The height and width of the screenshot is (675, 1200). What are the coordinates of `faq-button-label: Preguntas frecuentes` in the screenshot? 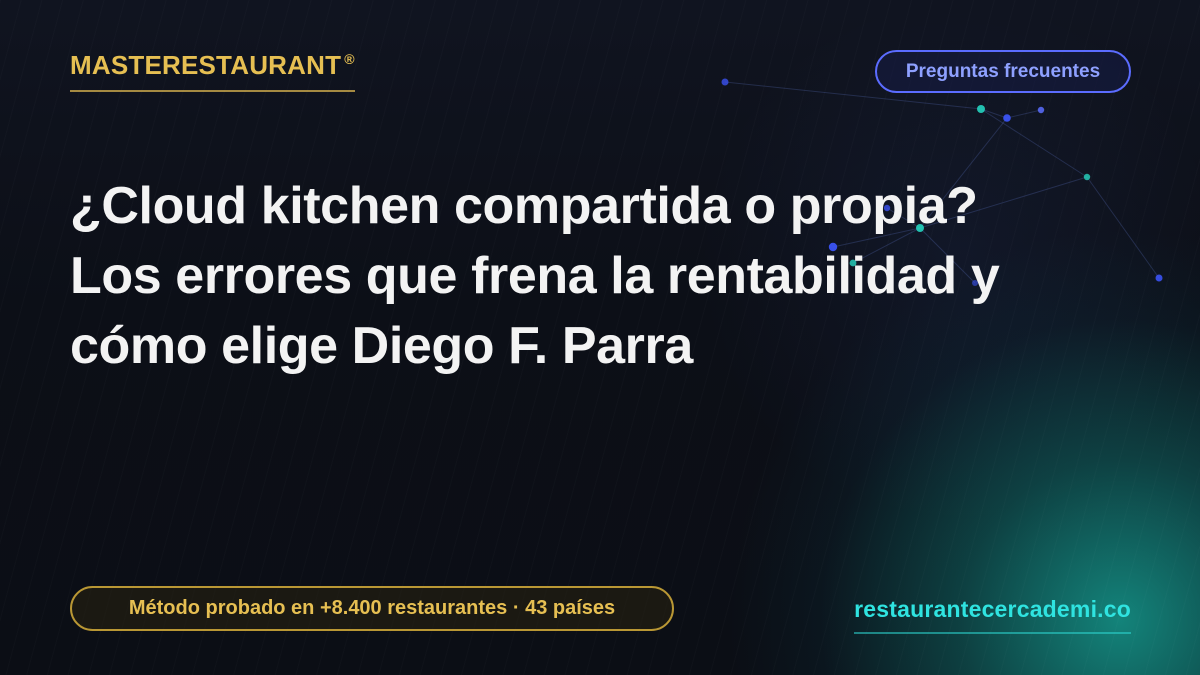 It's located at (1003, 71).